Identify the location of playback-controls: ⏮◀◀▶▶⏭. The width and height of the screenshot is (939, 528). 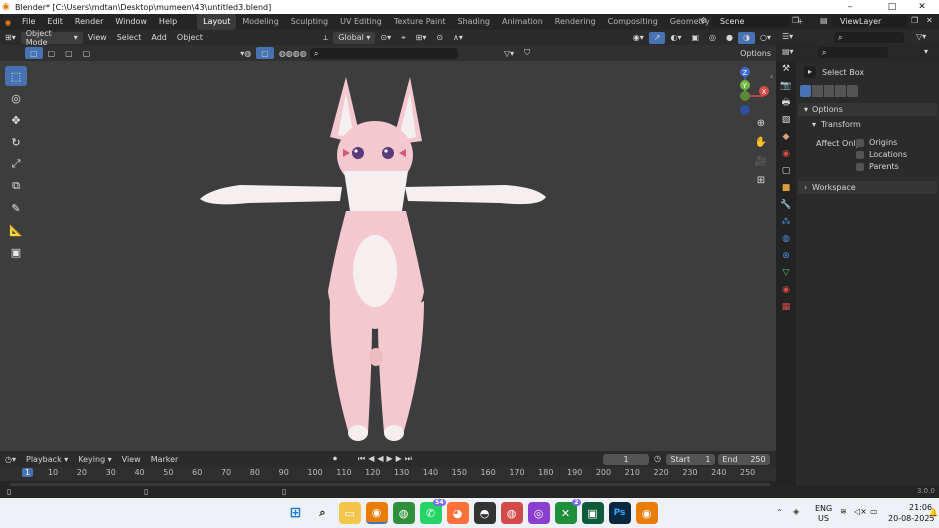
(386, 459).